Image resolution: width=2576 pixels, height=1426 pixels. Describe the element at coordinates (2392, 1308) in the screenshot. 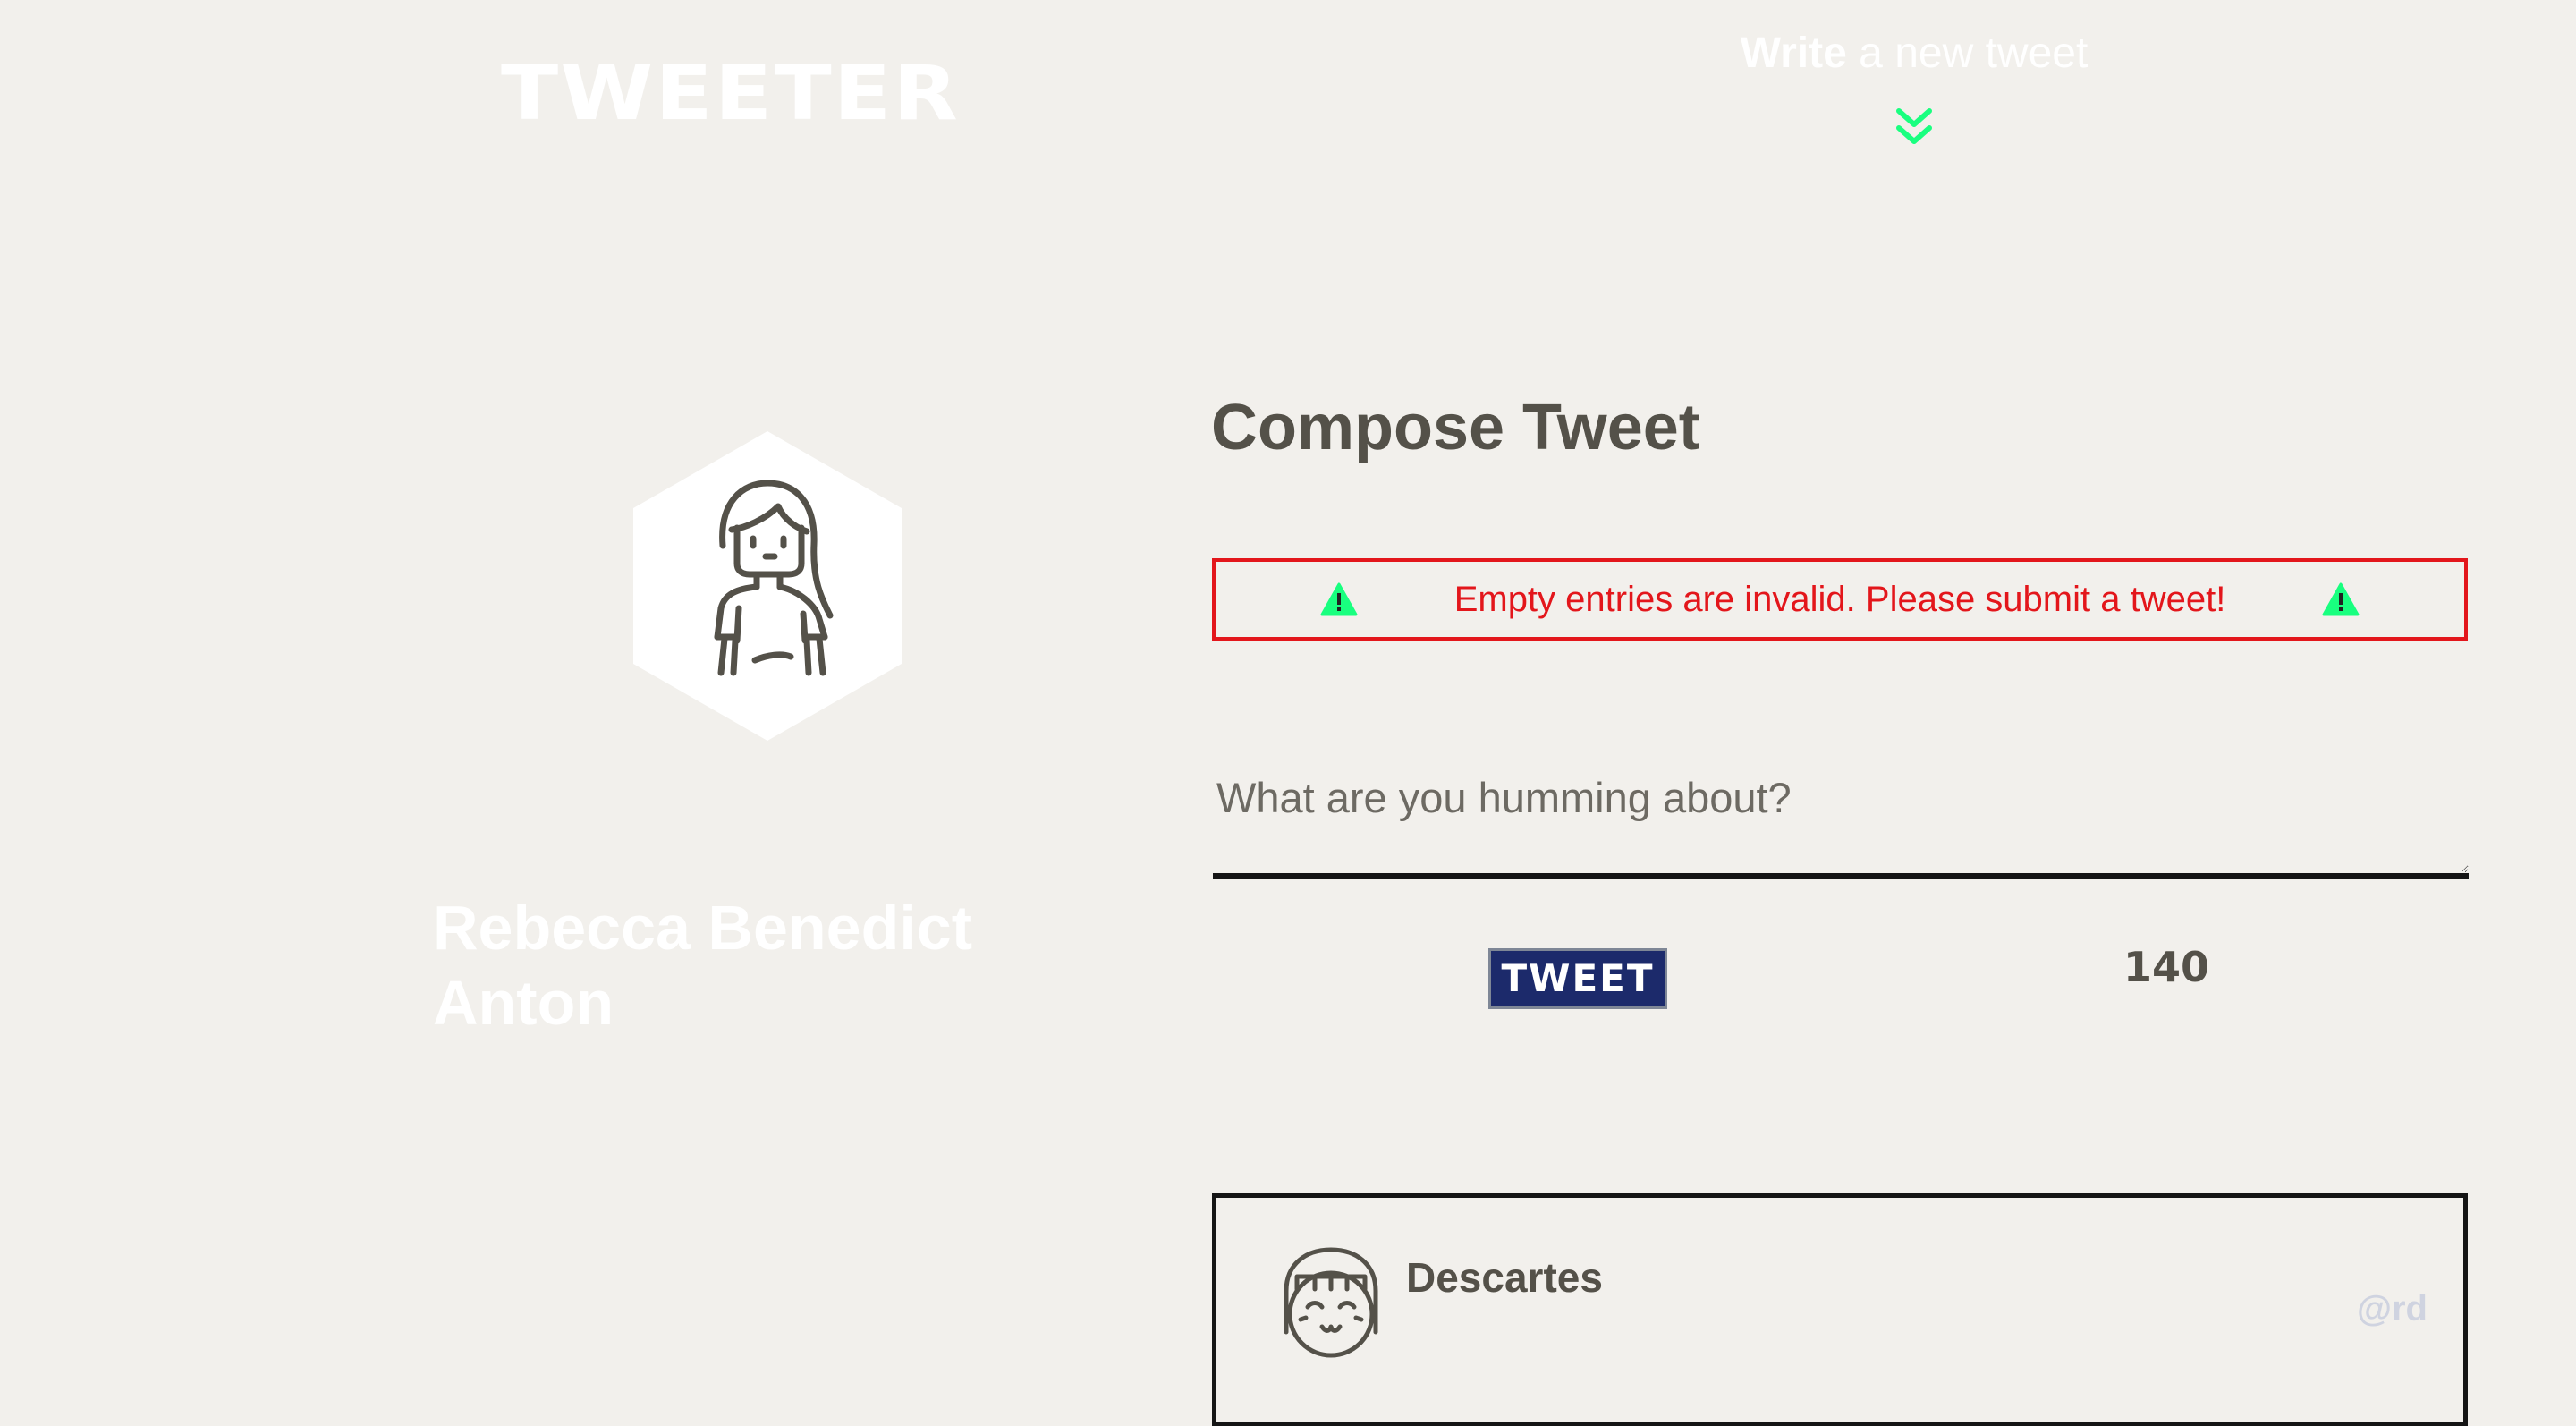

I see `tweet-handle: @rd` at that location.